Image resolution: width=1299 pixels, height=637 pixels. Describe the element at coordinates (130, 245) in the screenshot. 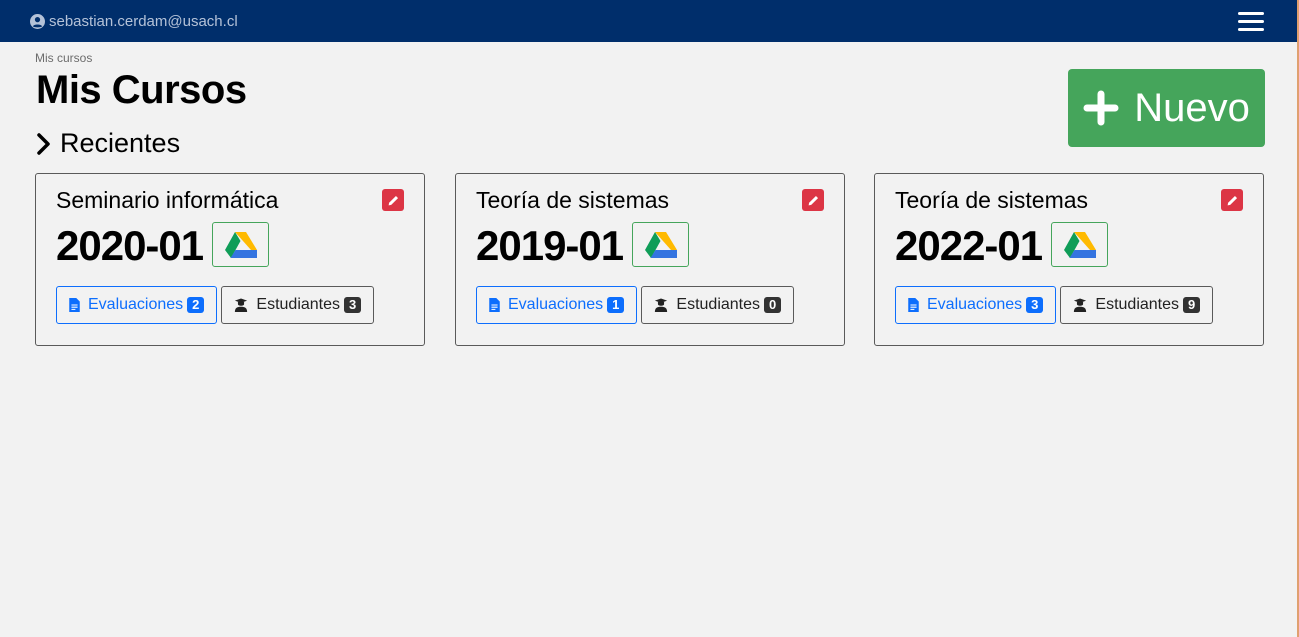

I see `course-period: 2020-01` at that location.